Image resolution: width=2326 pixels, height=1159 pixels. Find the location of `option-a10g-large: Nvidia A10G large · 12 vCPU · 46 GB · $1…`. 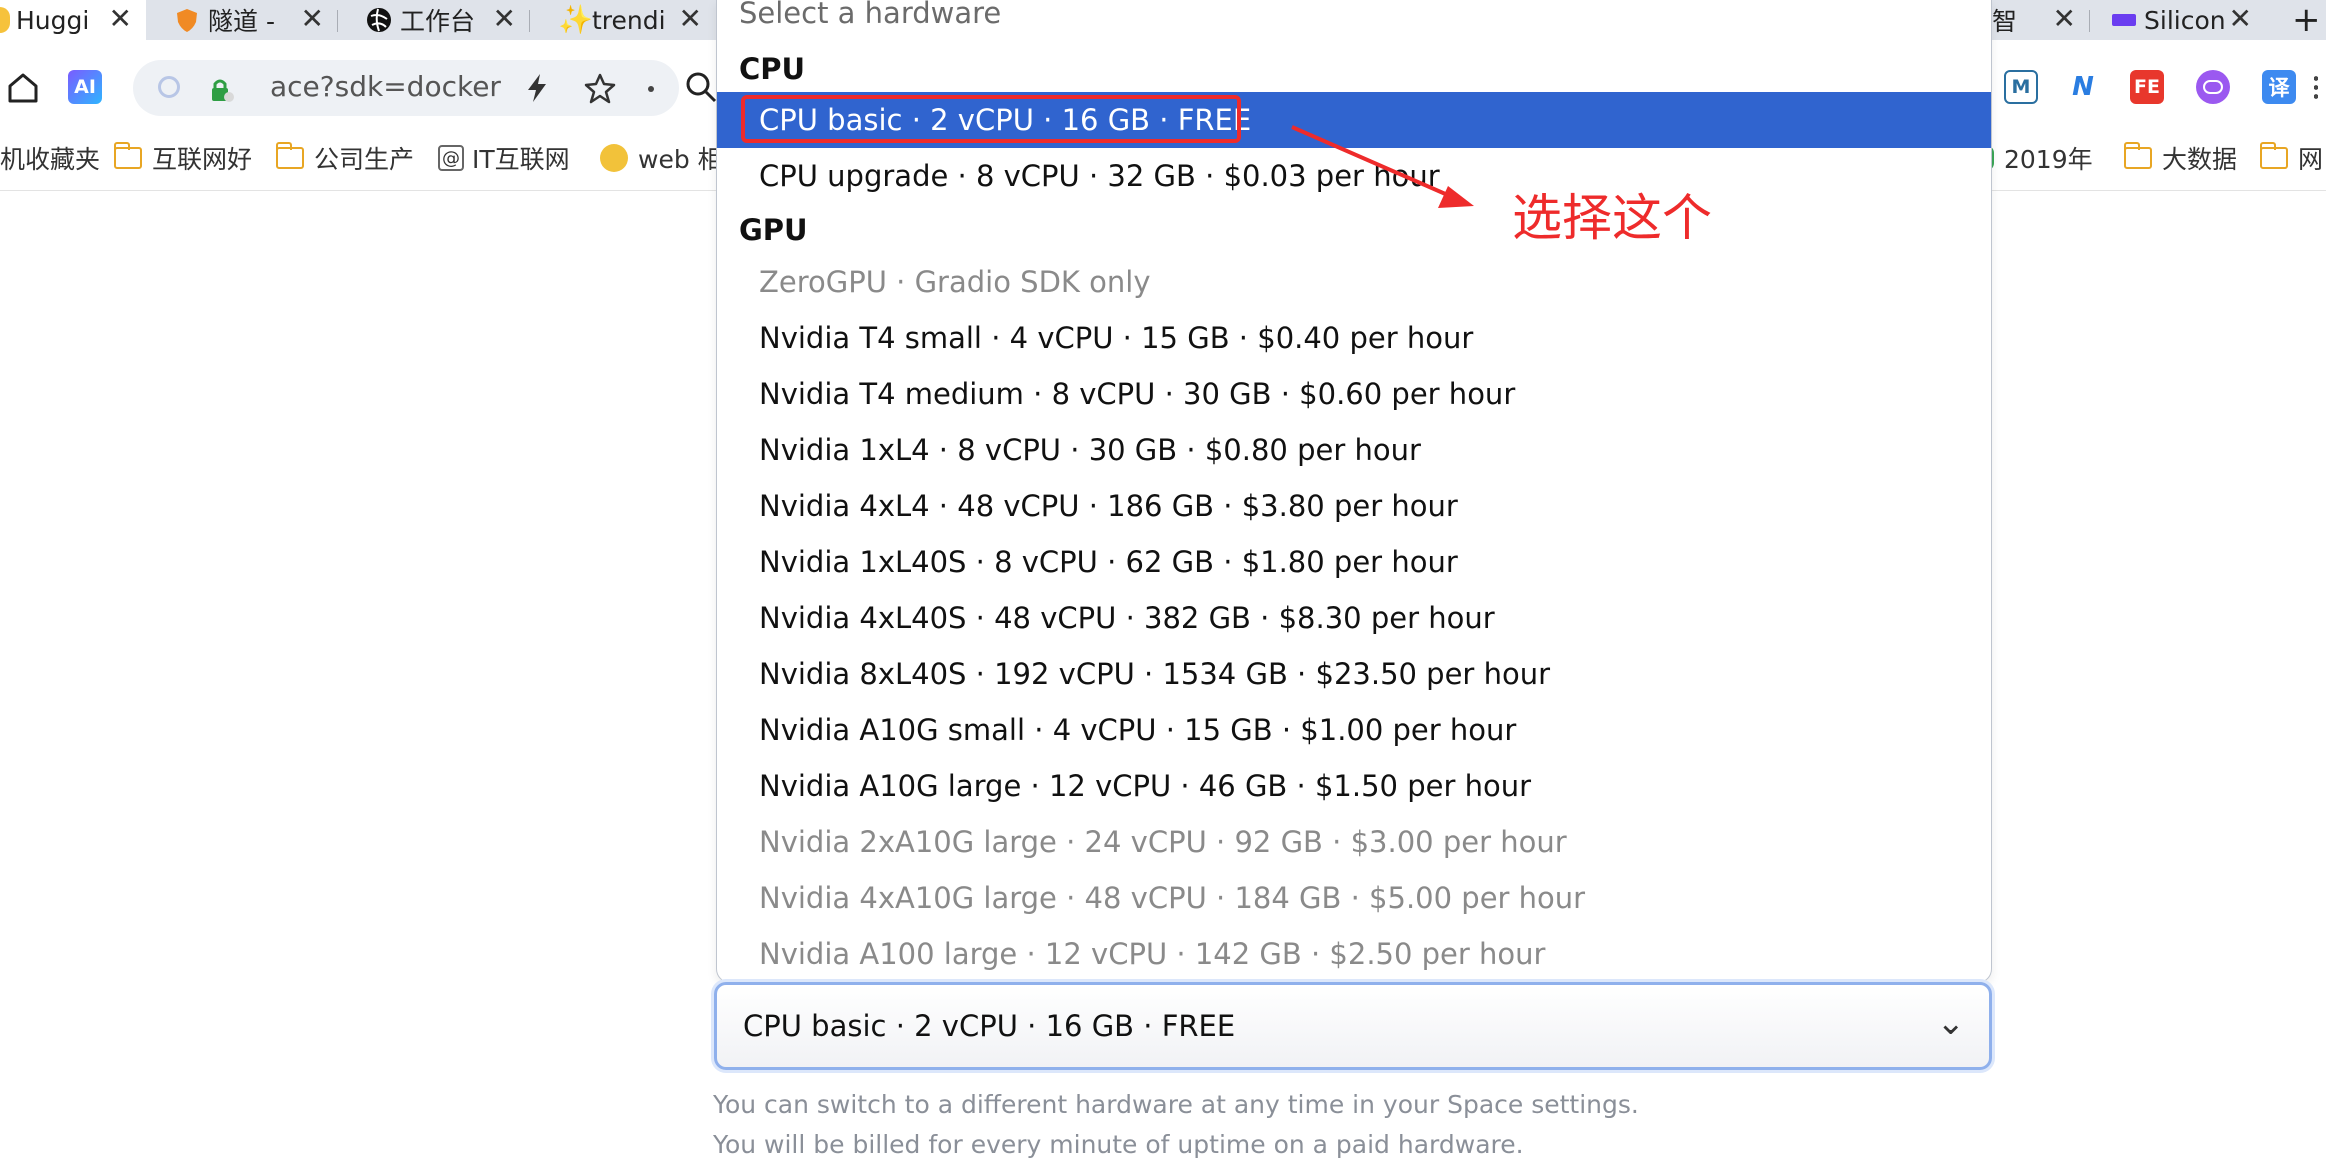

option-a10g-large: Nvidia A10G large · 12 vCPU · 46 GB · $1… is located at coordinates (1354, 786).